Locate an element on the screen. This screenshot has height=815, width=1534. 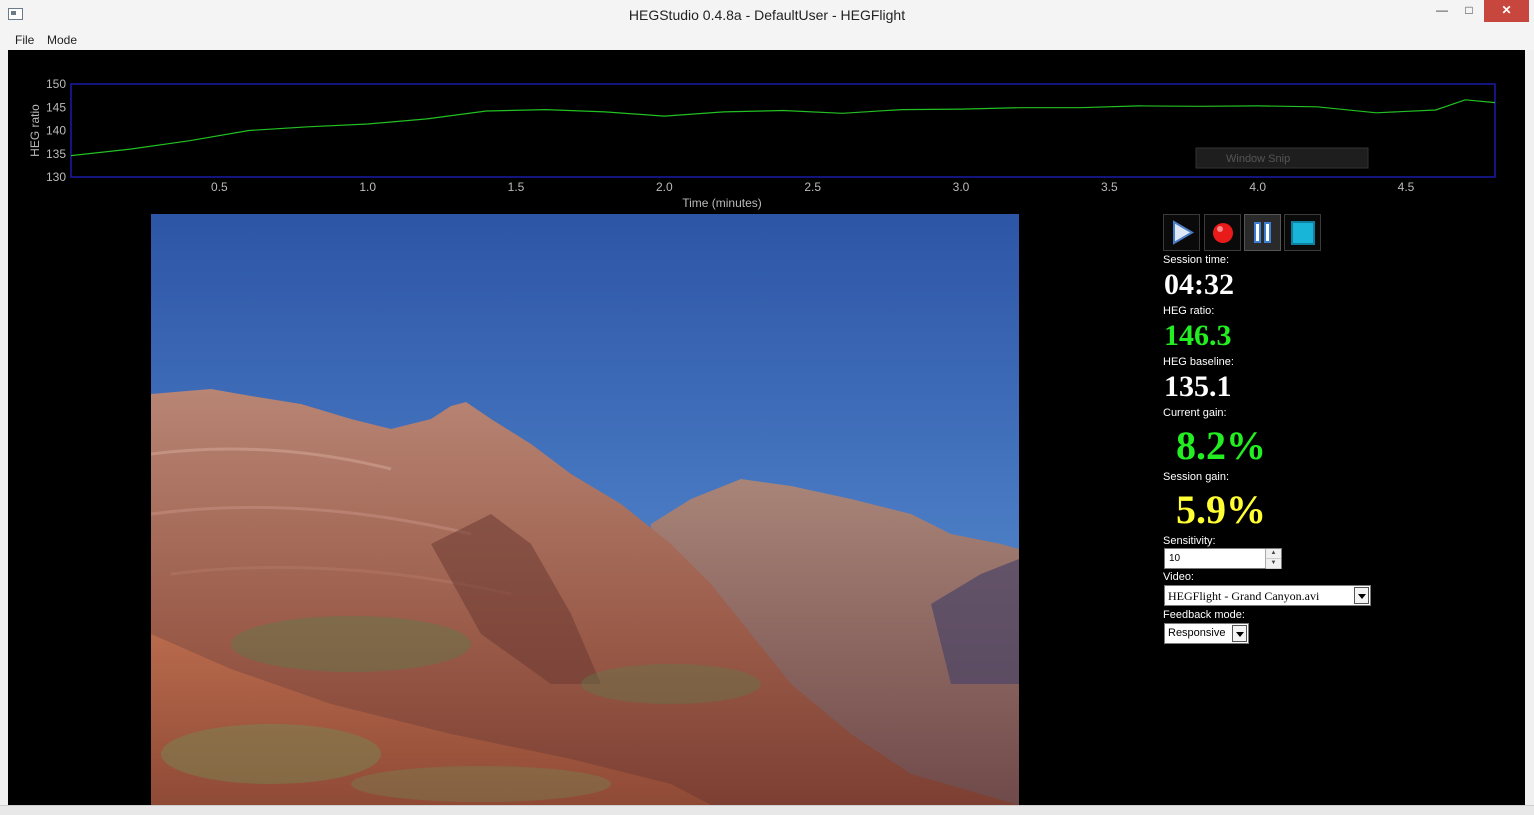
spin-down-icon: ▼ is located at coordinates (1273, 564).